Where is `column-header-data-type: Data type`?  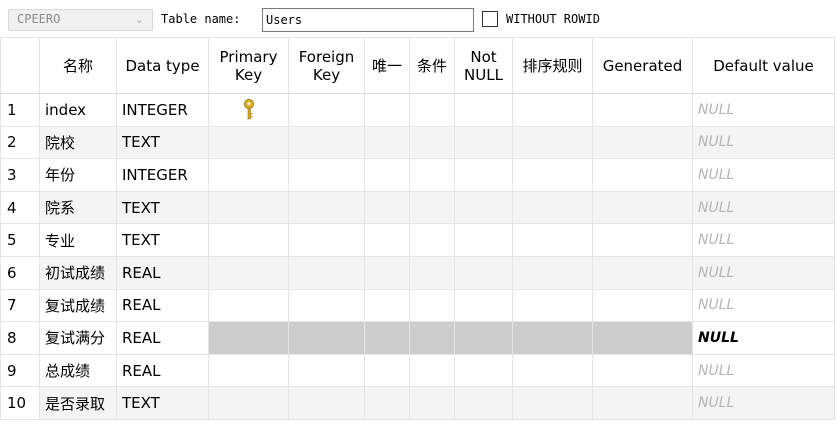 column-header-data-type: Data type is located at coordinates (162, 65).